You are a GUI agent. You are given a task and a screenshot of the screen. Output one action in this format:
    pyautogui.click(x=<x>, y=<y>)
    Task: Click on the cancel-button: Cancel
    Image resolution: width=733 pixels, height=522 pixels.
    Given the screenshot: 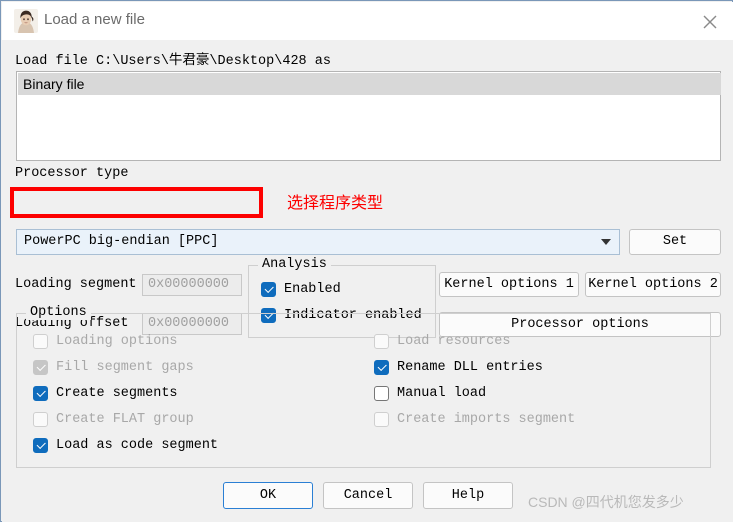 What is the action you would take?
    pyautogui.click(x=368, y=495)
    